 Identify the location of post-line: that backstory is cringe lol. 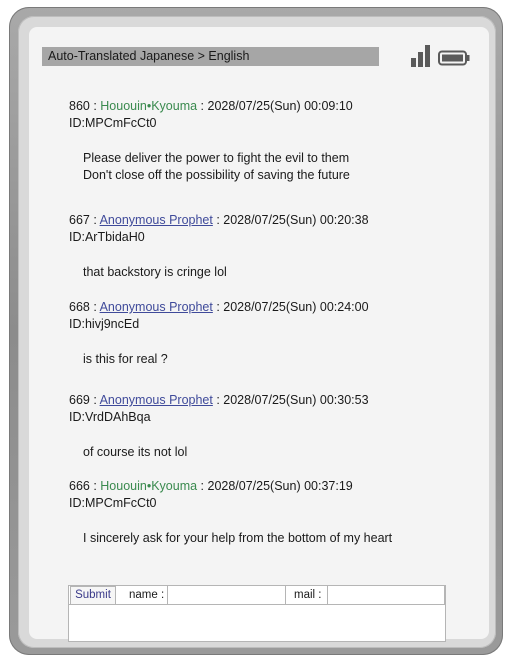
(155, 272).